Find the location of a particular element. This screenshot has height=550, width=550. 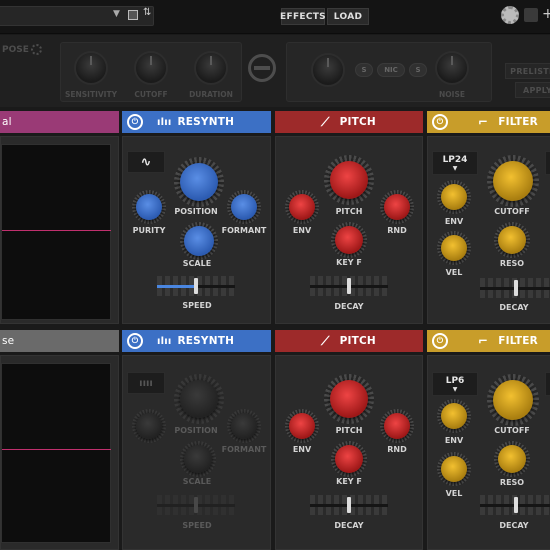

filter-type-dropdown: LP24 ▼ is located at coordinates (455, 163).